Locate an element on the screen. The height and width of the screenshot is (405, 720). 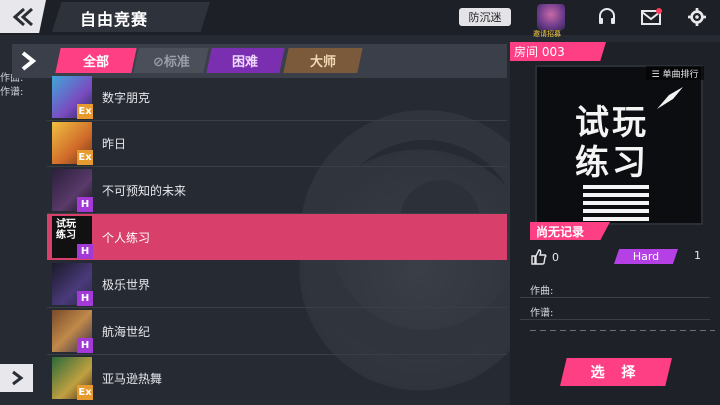
song-cover-large: 试玩 练习 is located at coordinates (619, 145).